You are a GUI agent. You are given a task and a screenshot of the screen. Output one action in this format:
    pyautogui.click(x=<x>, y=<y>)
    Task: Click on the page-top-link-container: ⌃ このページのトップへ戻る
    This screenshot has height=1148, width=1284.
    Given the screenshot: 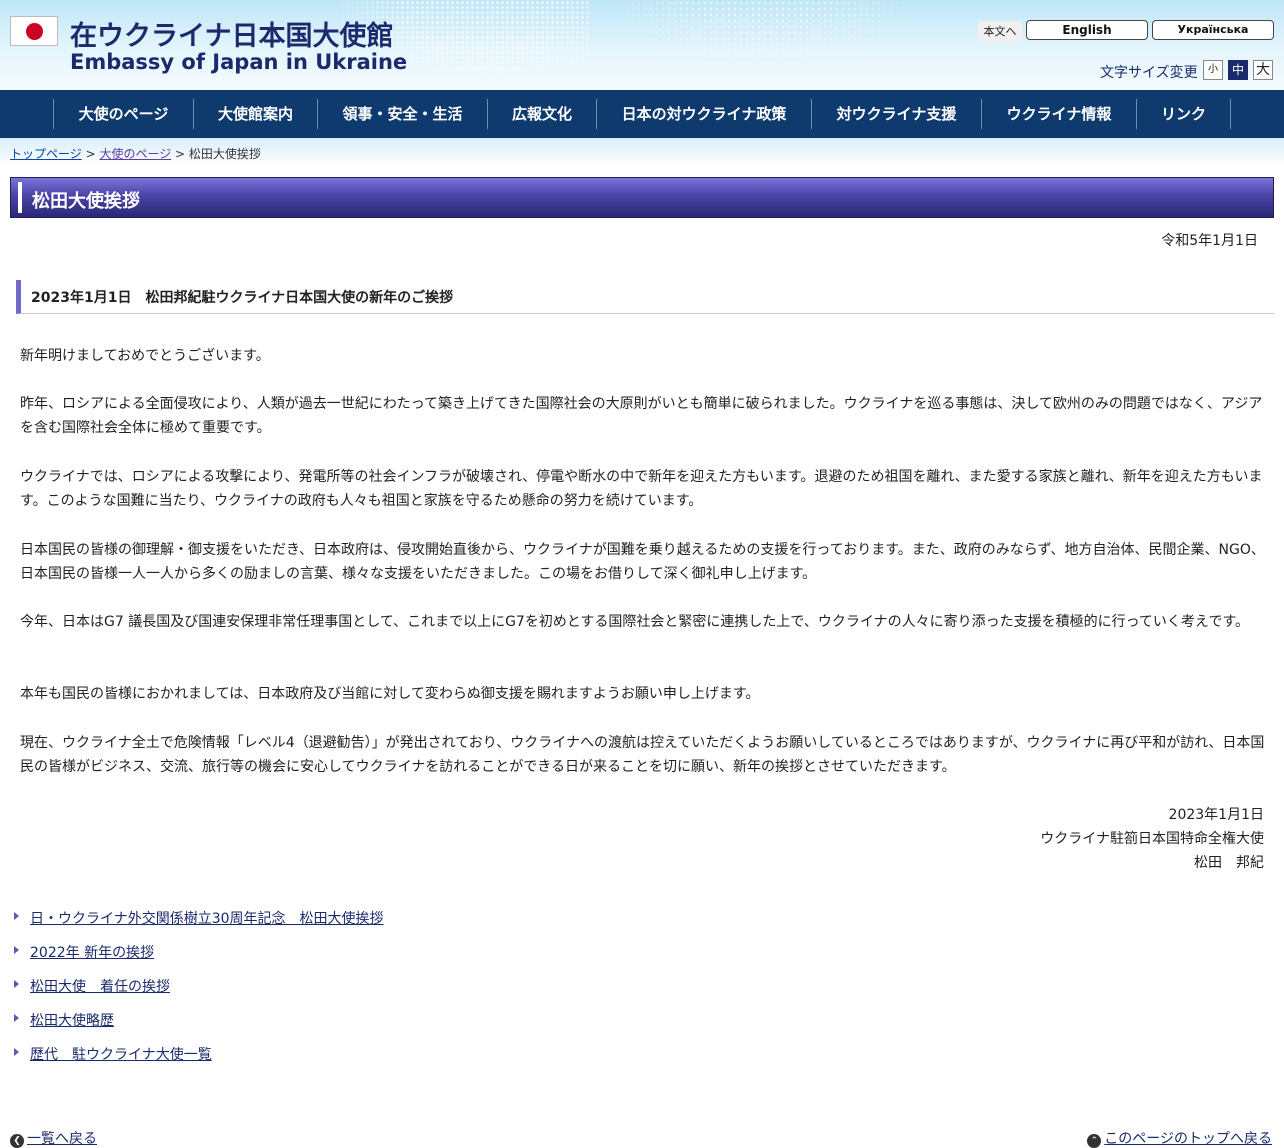 What is the action you would take?
    pyautogui.click(x=1179, y=1138)
    